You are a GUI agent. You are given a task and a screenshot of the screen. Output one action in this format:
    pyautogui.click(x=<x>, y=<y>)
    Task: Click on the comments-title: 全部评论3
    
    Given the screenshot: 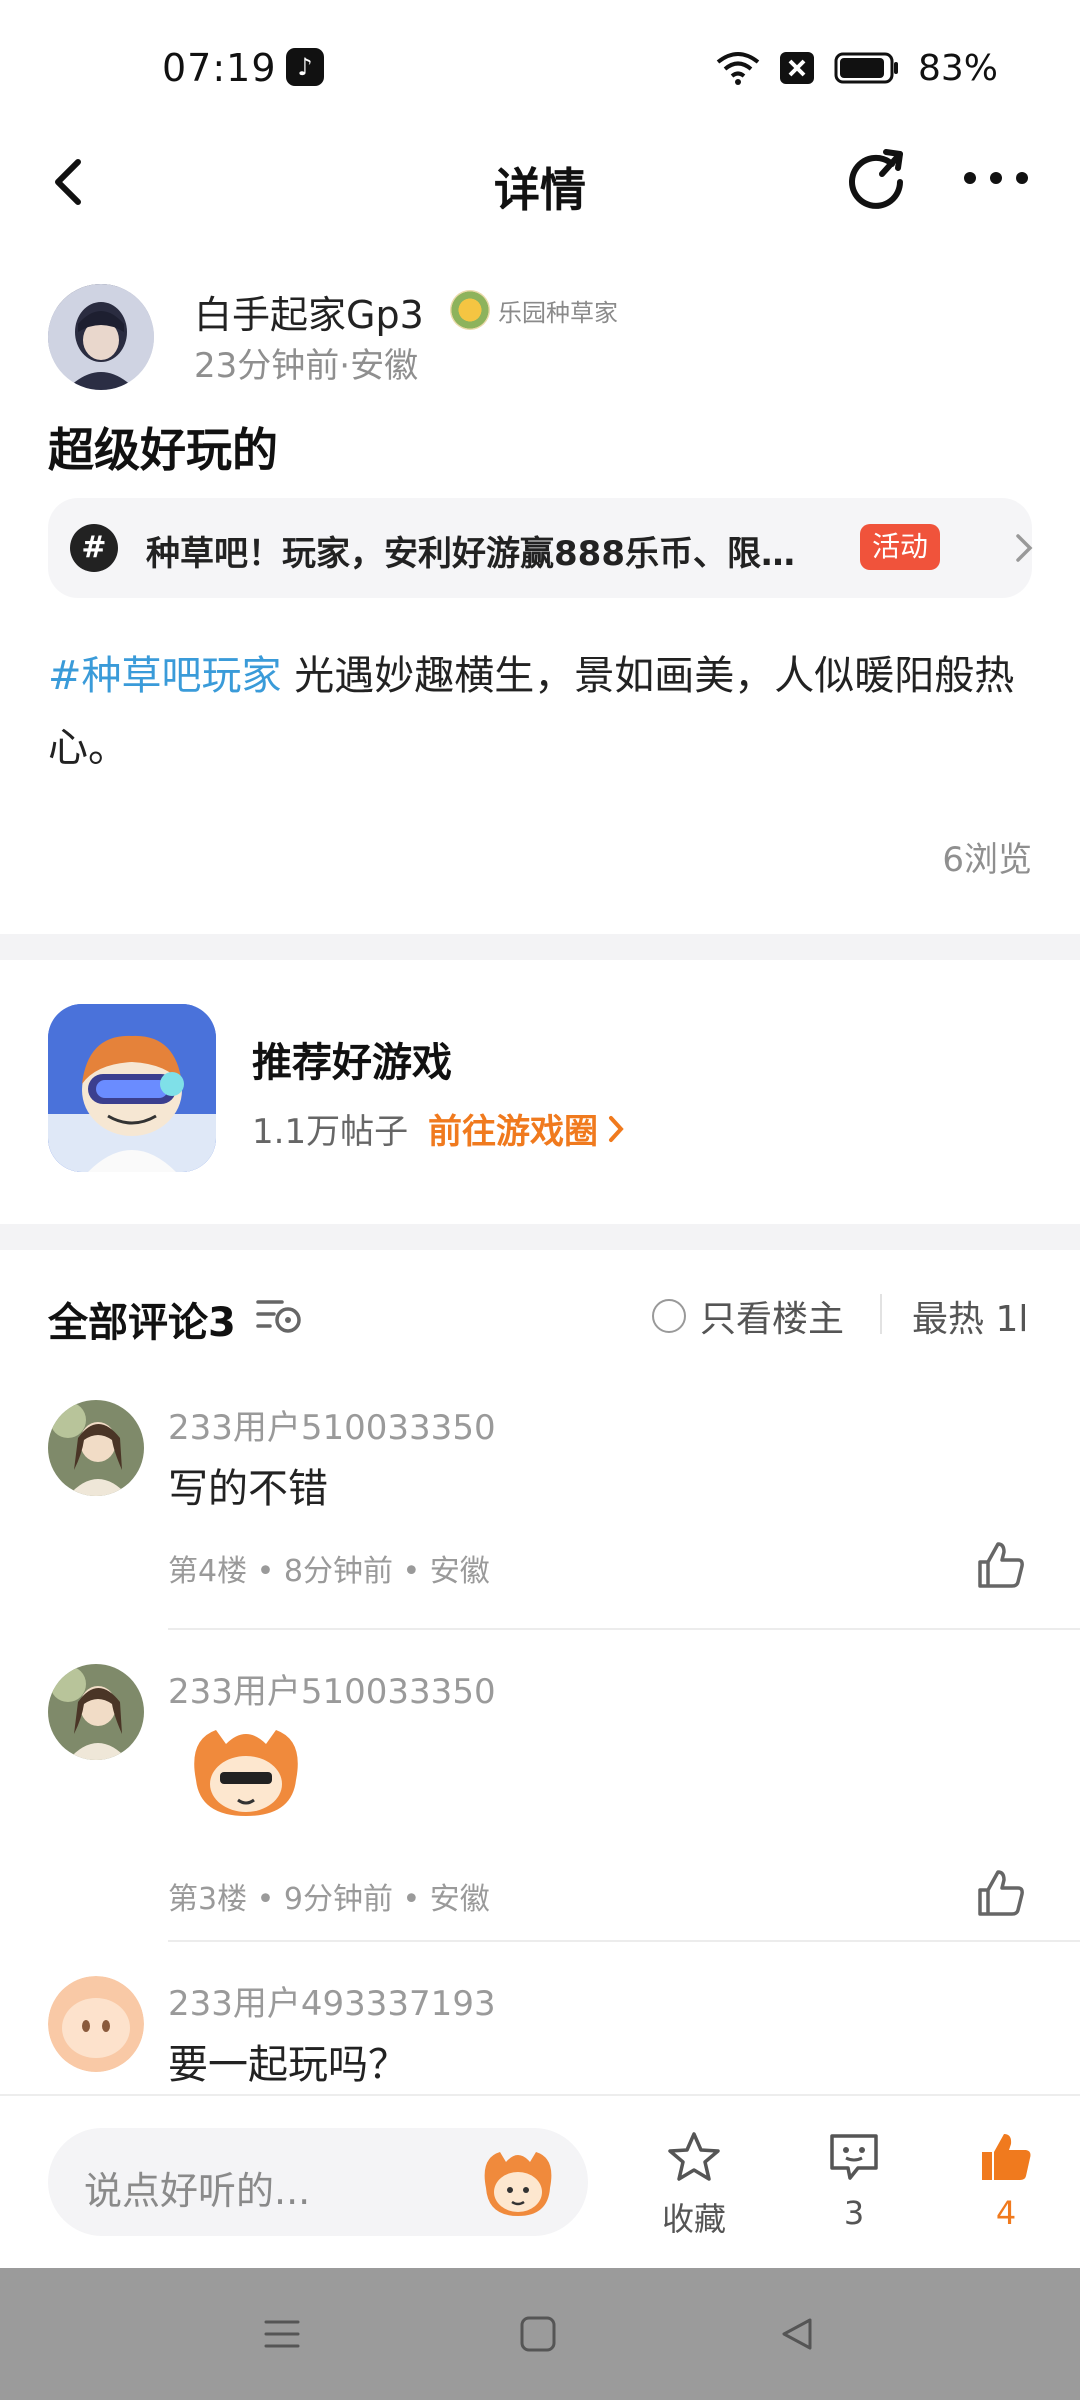 What is the action you would take?
    pyautogui.click(x=142, y=1323)
    